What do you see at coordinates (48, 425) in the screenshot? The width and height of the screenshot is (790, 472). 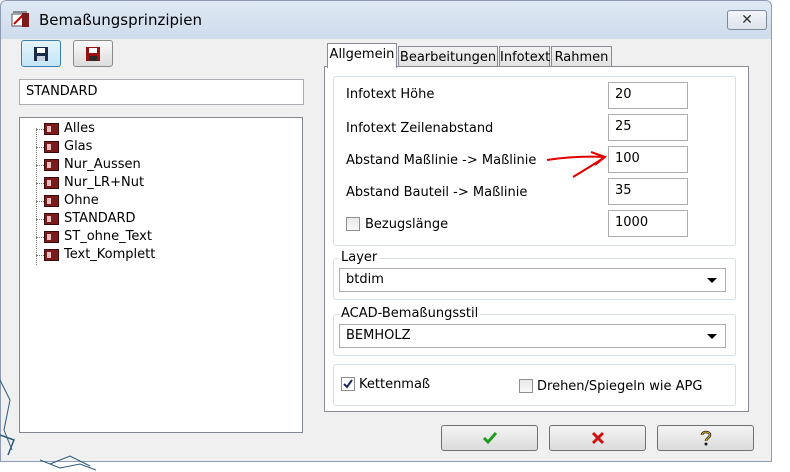 I see `background-drawing` at bounding box center [48, 425].